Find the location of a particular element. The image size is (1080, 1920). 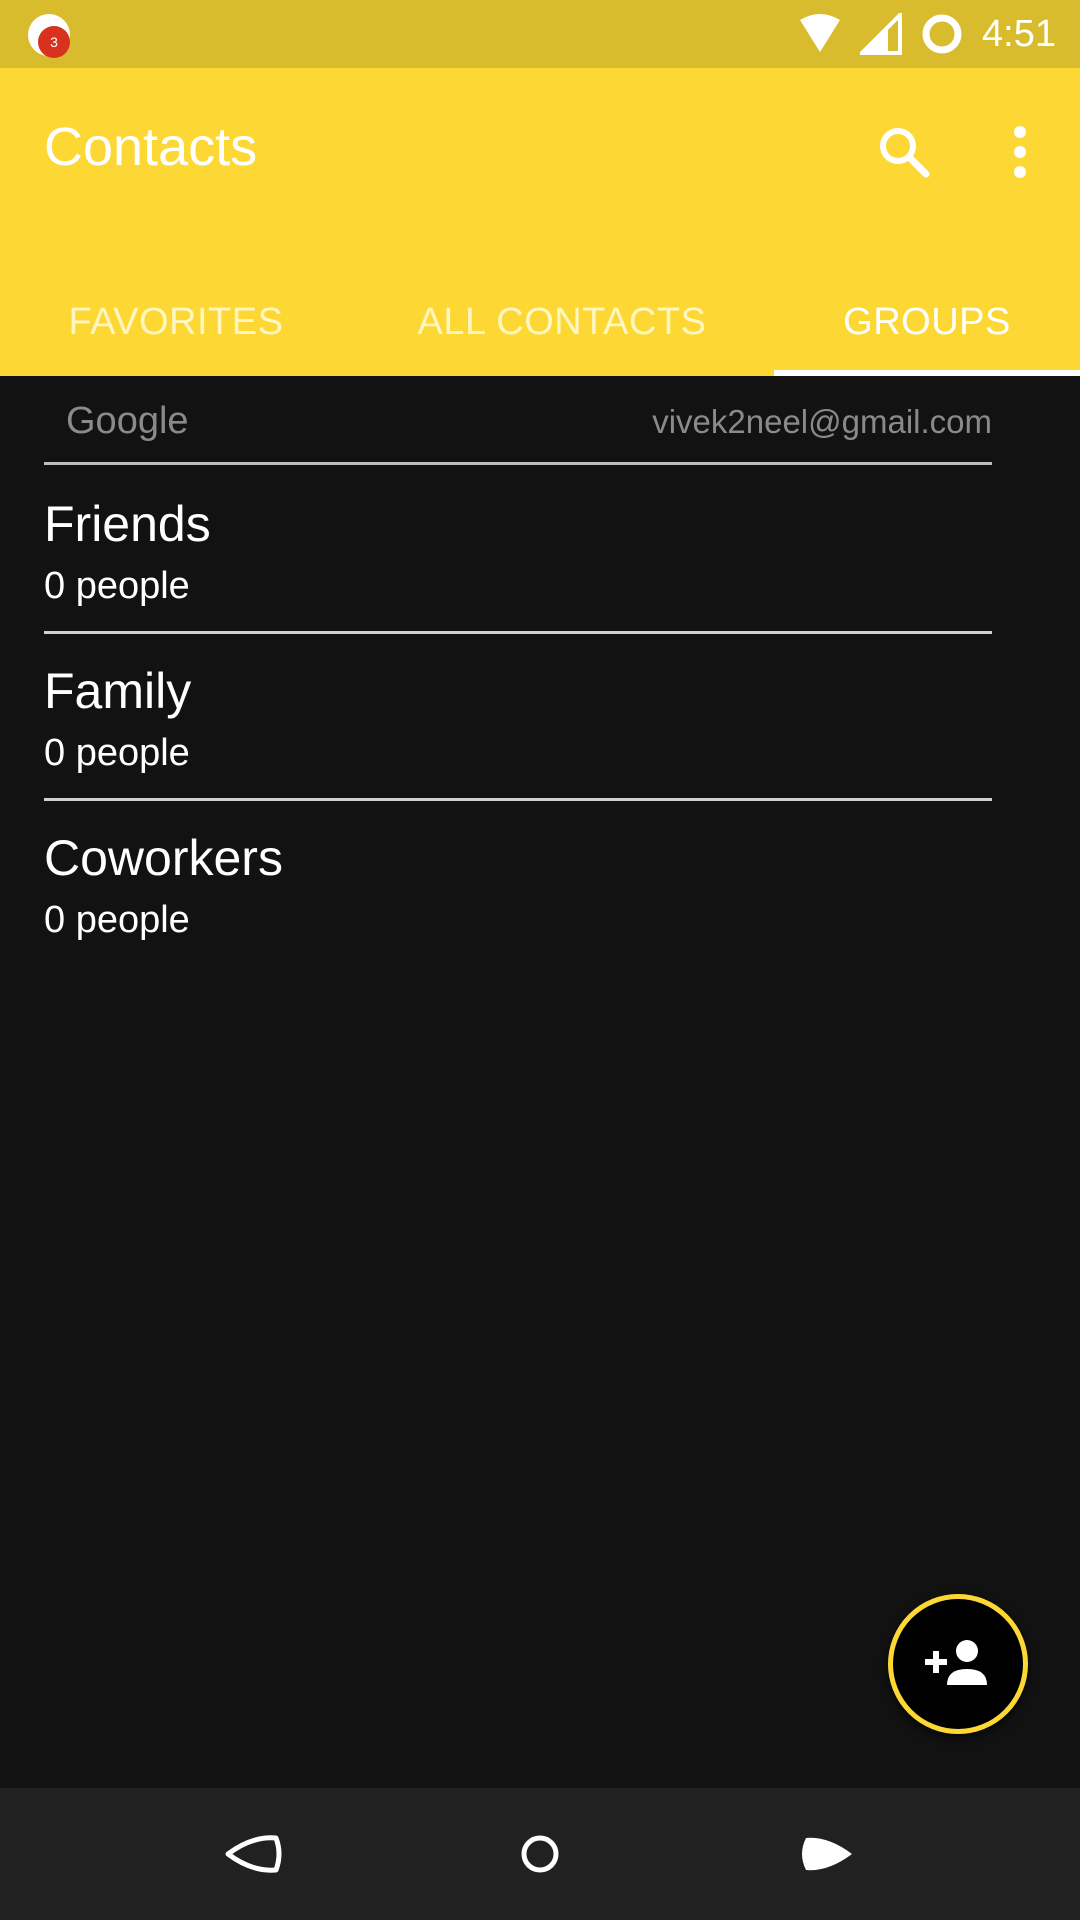

signal-icon is located at coordinates (881, 34).